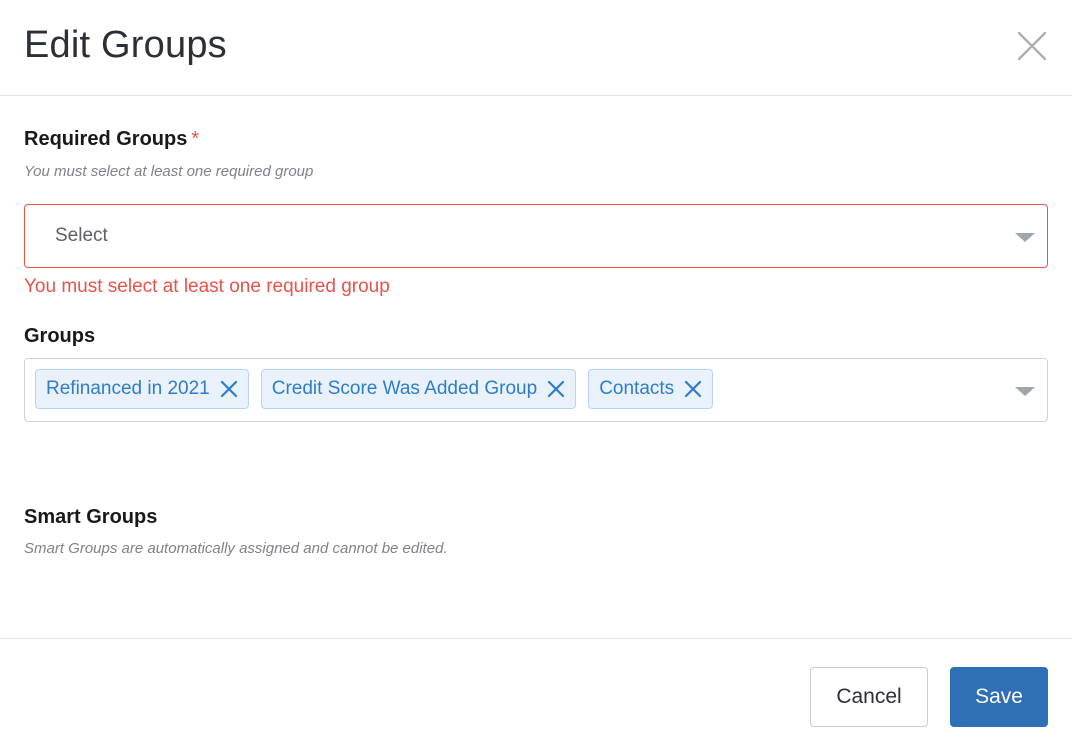 This screenshot has height=752, width=1072. Describe the element at coordinates (999, 697) in the screenshot. I see `save-button: Save` at that location.